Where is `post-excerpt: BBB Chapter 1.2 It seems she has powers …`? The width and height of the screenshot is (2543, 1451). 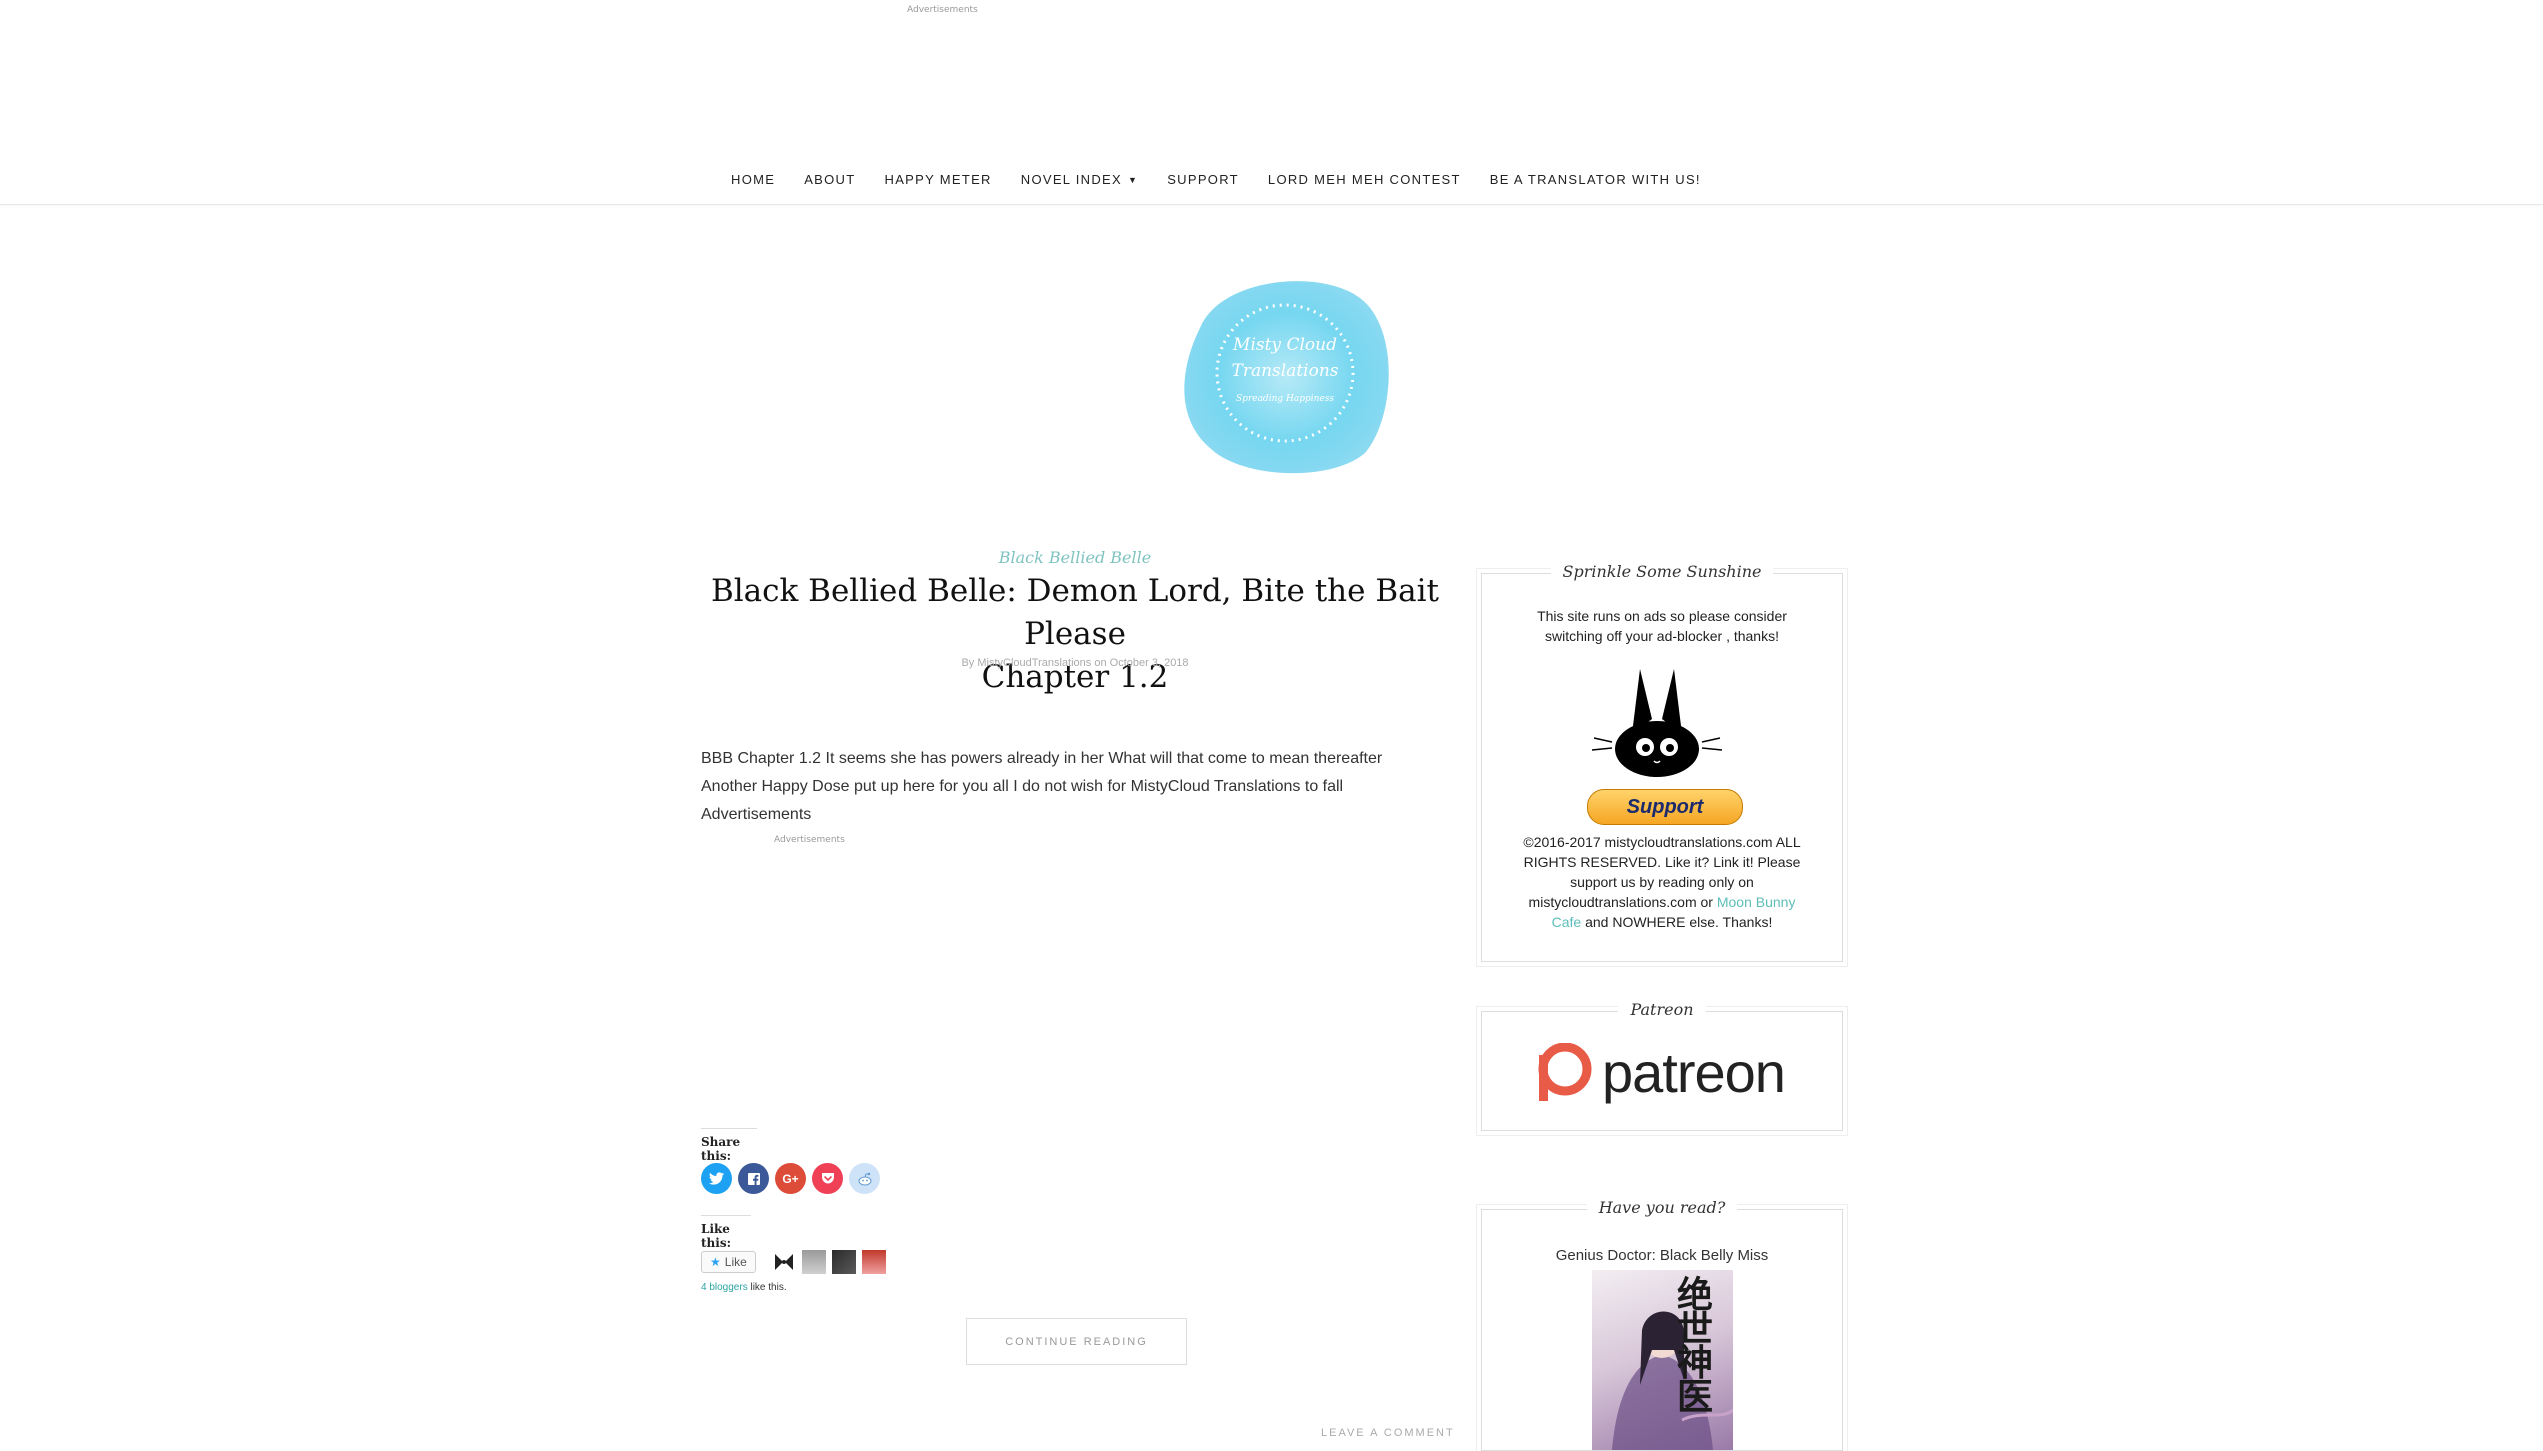 post-excerpt: BBB Chapter 1.2 It seems she has powers … is located at coordinates (1042, 786).